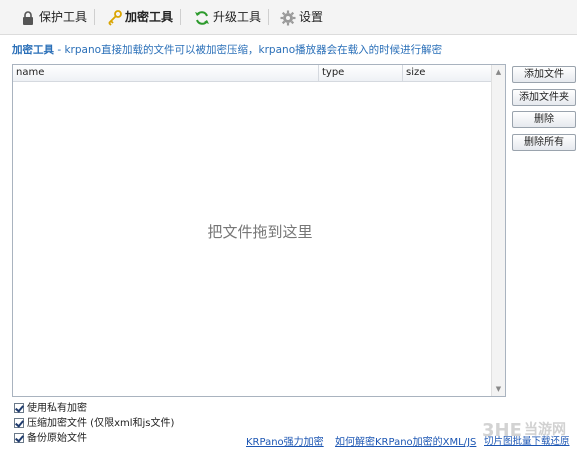  Describe the element at coordinates (405, 440) in the screenshot. I see `how-to-decrypt-link: 如何解密KRPano加密的XML/JS` at that location.